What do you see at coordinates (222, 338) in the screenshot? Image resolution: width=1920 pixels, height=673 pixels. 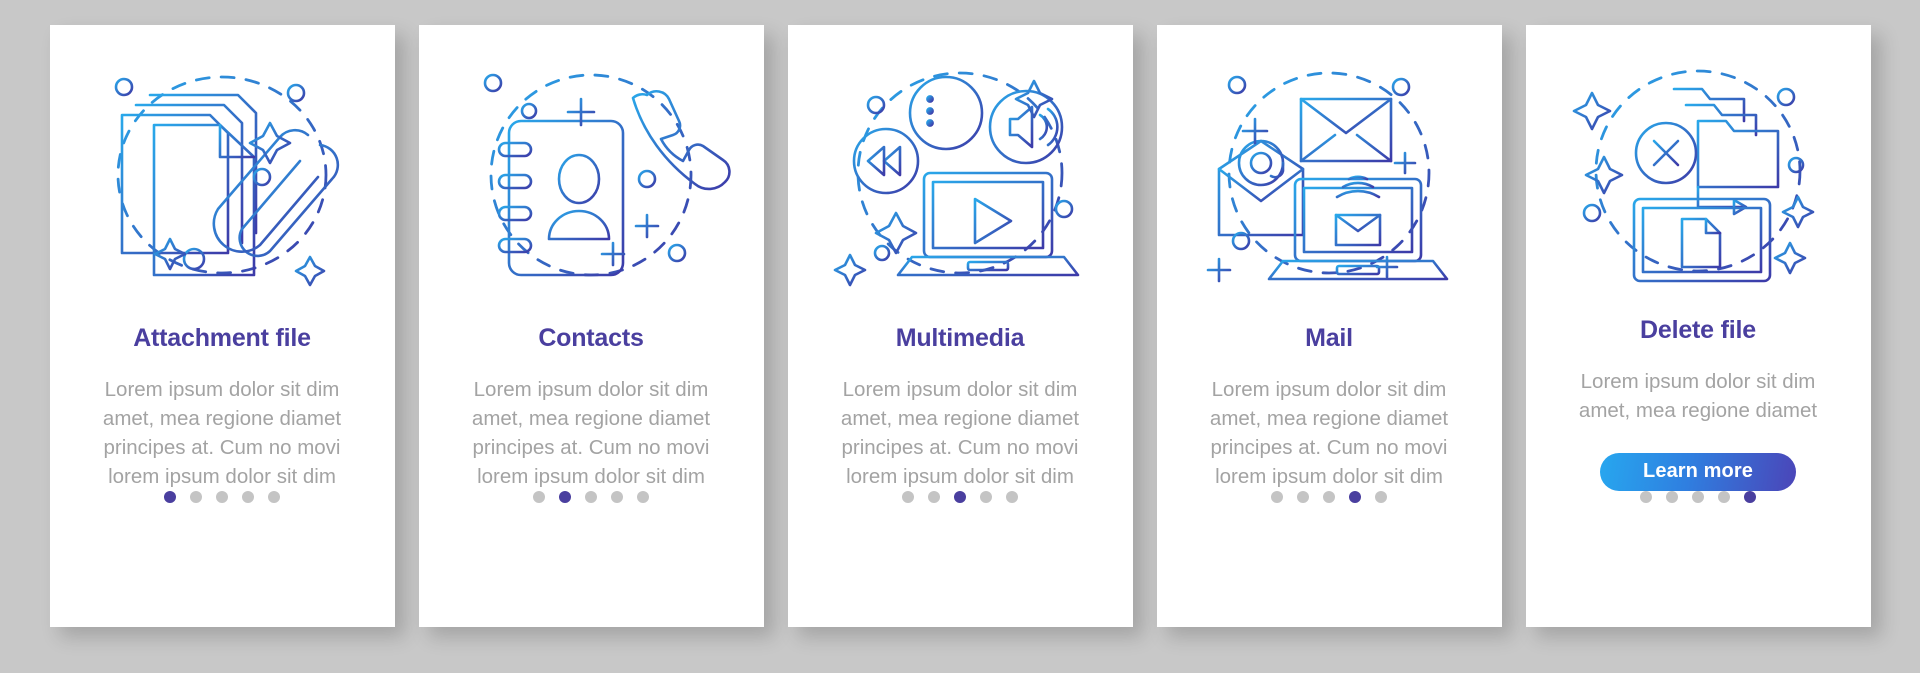 I see `card-title: Attachment file` at bounding box center [222, 338].